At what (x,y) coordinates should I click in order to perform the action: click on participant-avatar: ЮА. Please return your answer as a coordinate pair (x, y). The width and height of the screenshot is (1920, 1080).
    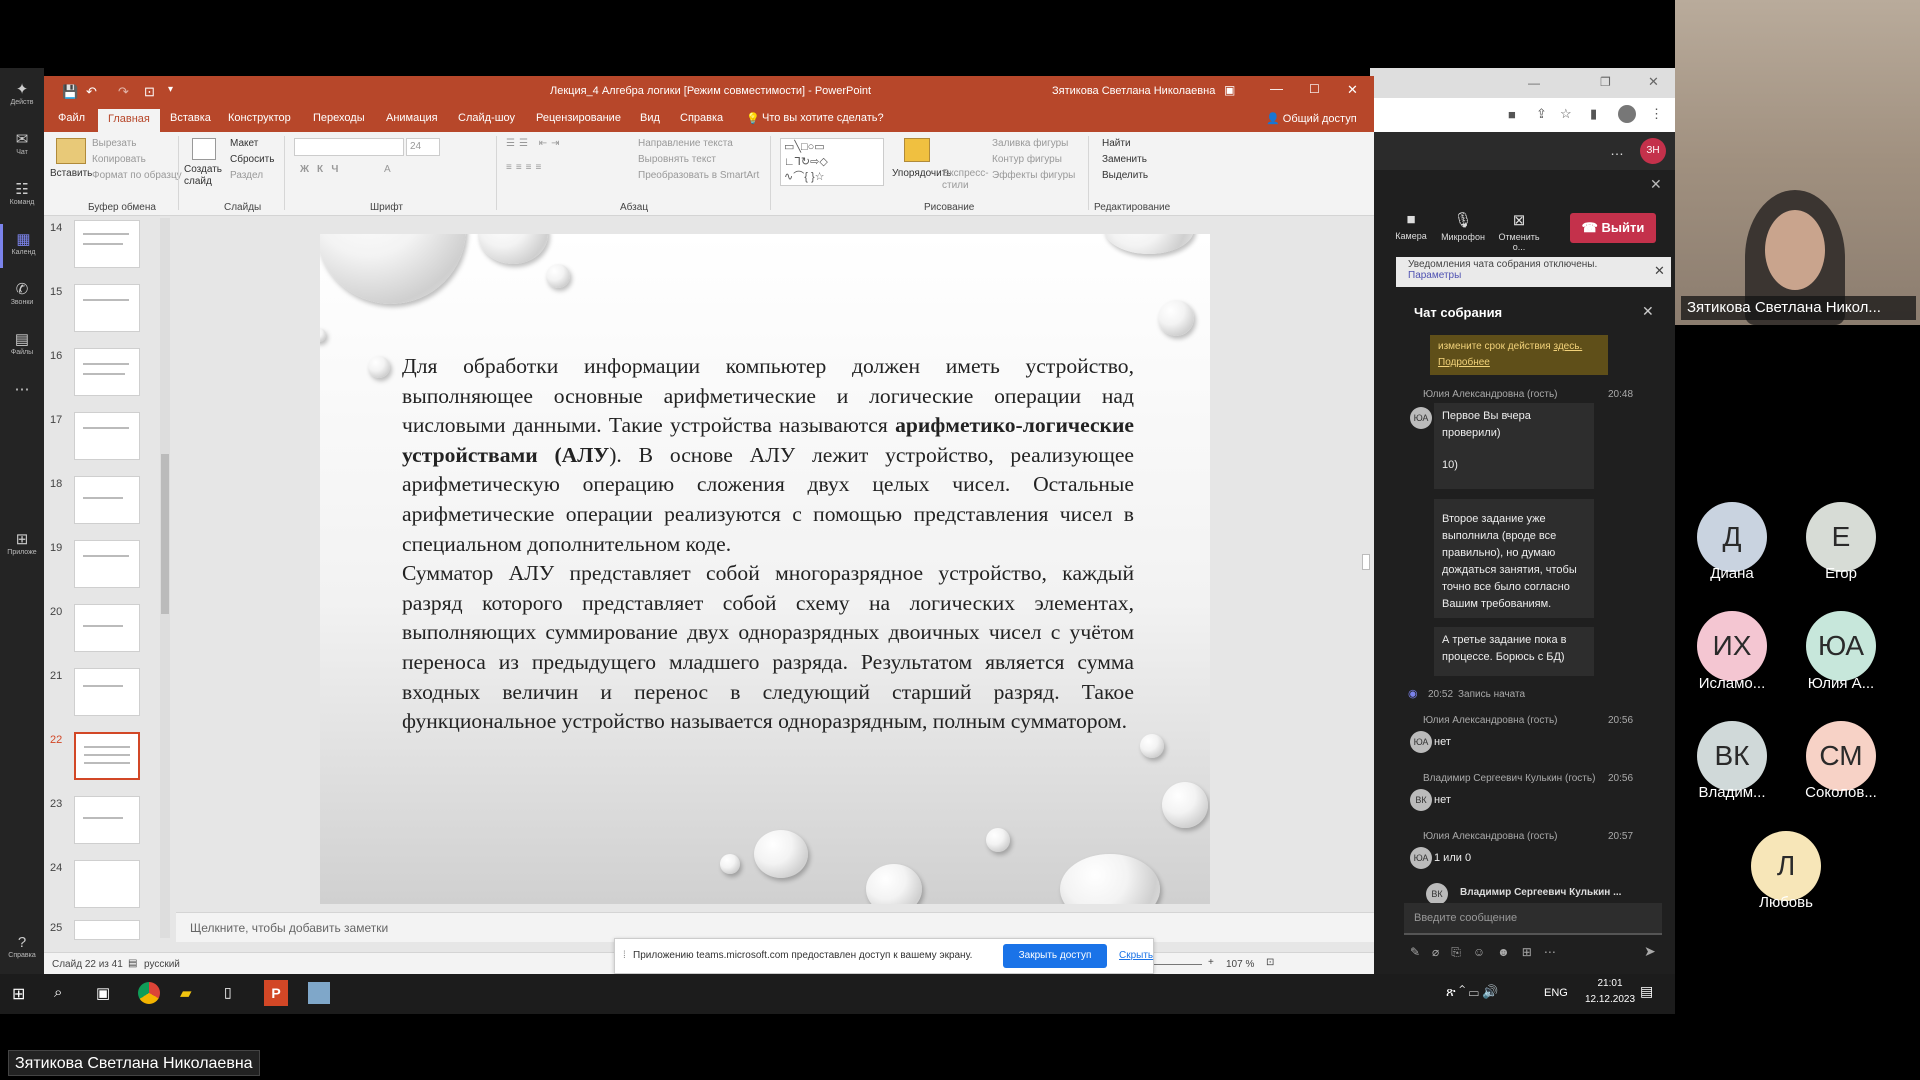
    Looking at the image, I should click on (1841, 646).